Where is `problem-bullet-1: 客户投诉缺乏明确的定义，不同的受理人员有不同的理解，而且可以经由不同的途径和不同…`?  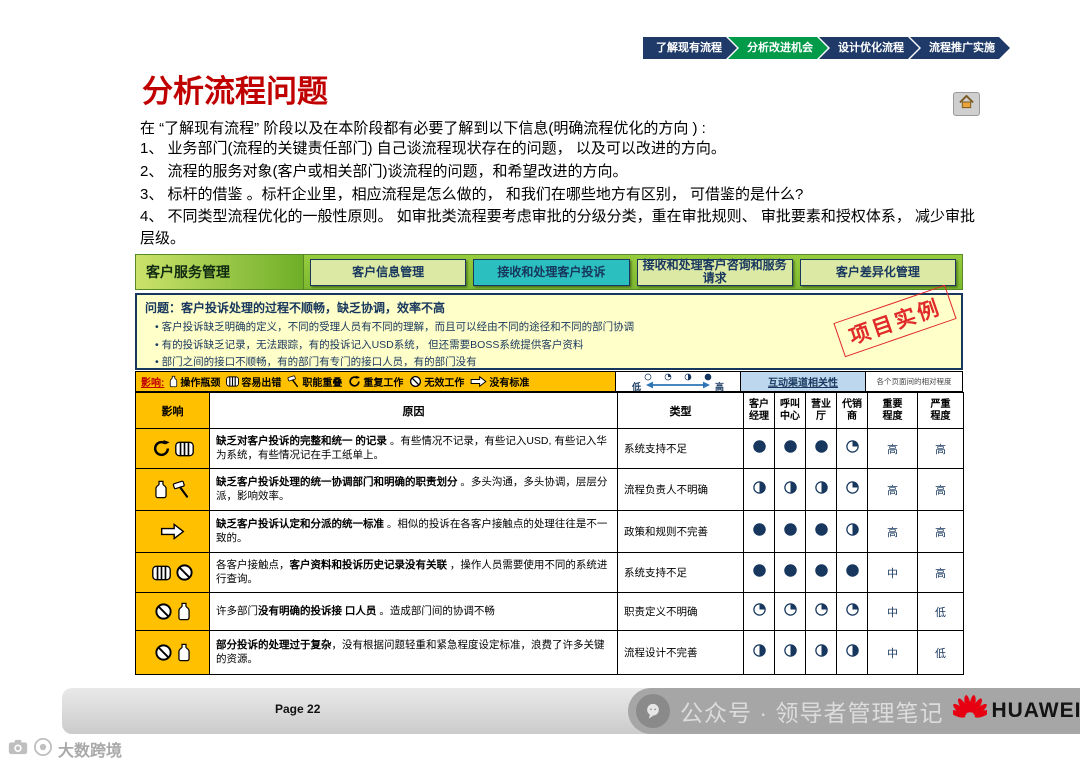 problem-bullet-1: 客户投诉缺乏明确的定义，不同的受理人员有不同的理解，而且可以经由不同的途径和不同… is located at coordinates (554, 326).